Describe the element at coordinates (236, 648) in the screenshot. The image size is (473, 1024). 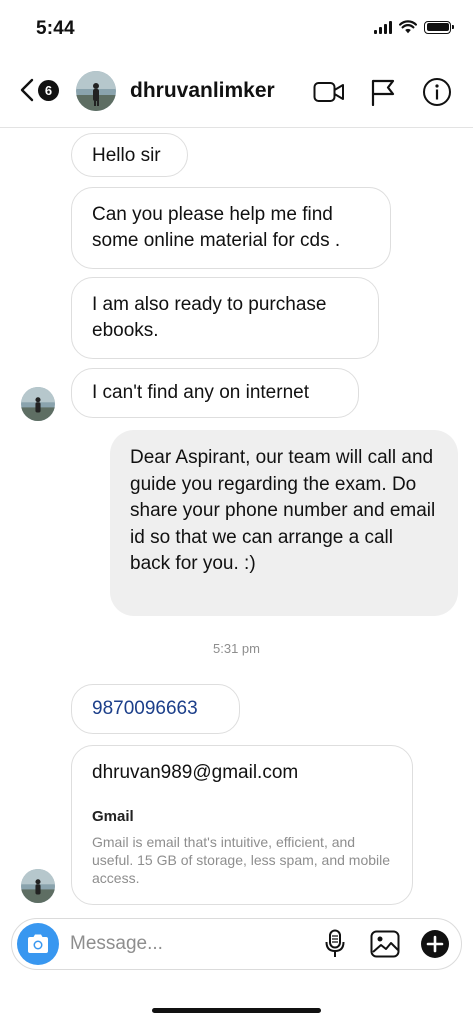
I see `message-timestamp: 5:31 pm` at that location.